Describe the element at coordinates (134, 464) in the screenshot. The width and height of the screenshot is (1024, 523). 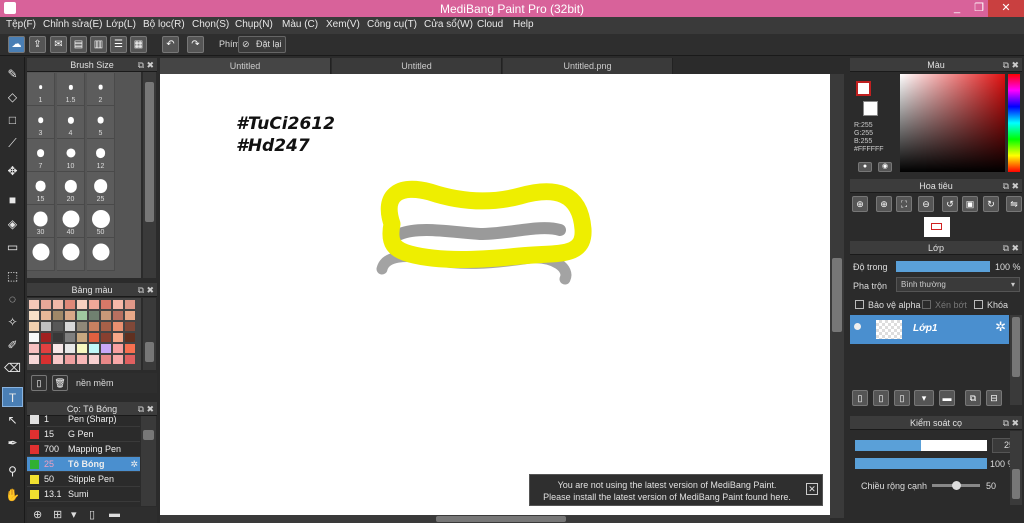
I see `gear-icon: ✲` at that location.